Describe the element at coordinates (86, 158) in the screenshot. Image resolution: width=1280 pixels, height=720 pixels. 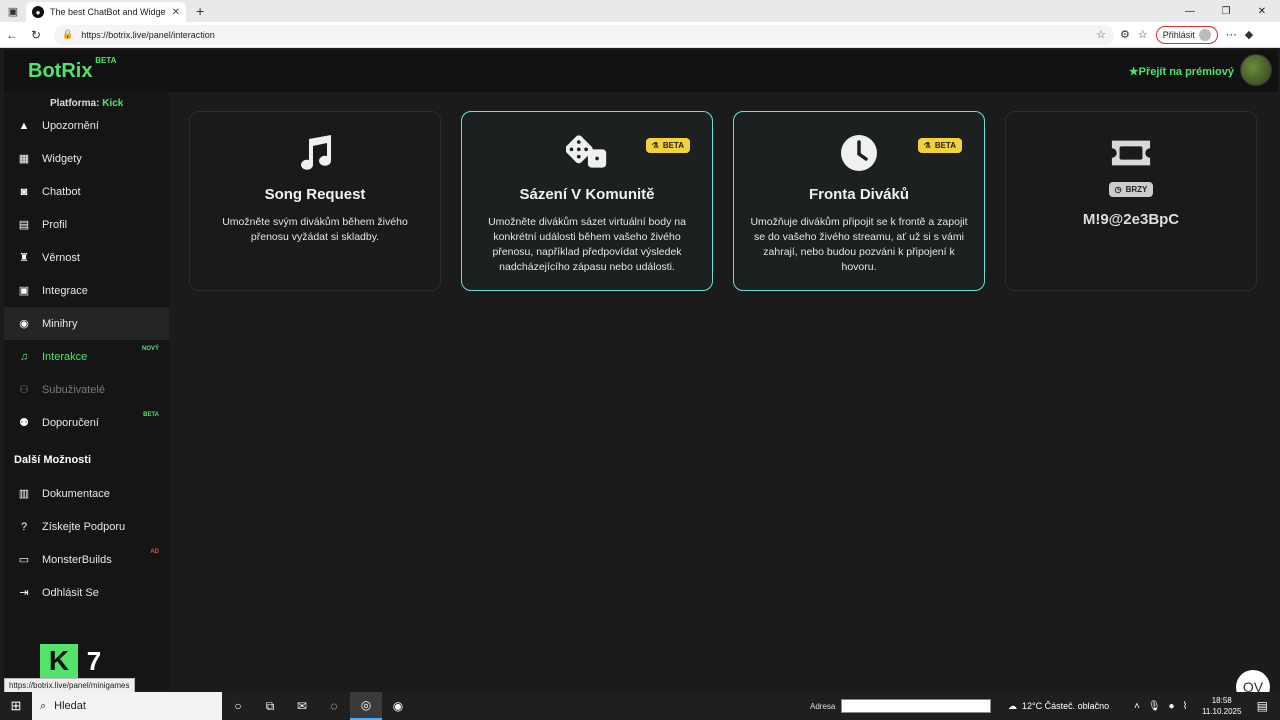
I see `sidebar-item-widgety: ▦ Widgety` at that location.